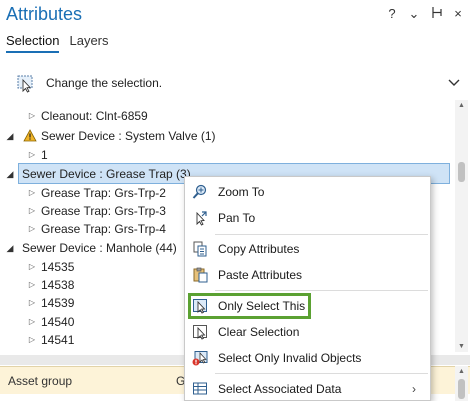  What do you see at coordinates (58, 322) in the screenshot?
I see `tree-row-label: 14540` at bounding box center [58, 322].